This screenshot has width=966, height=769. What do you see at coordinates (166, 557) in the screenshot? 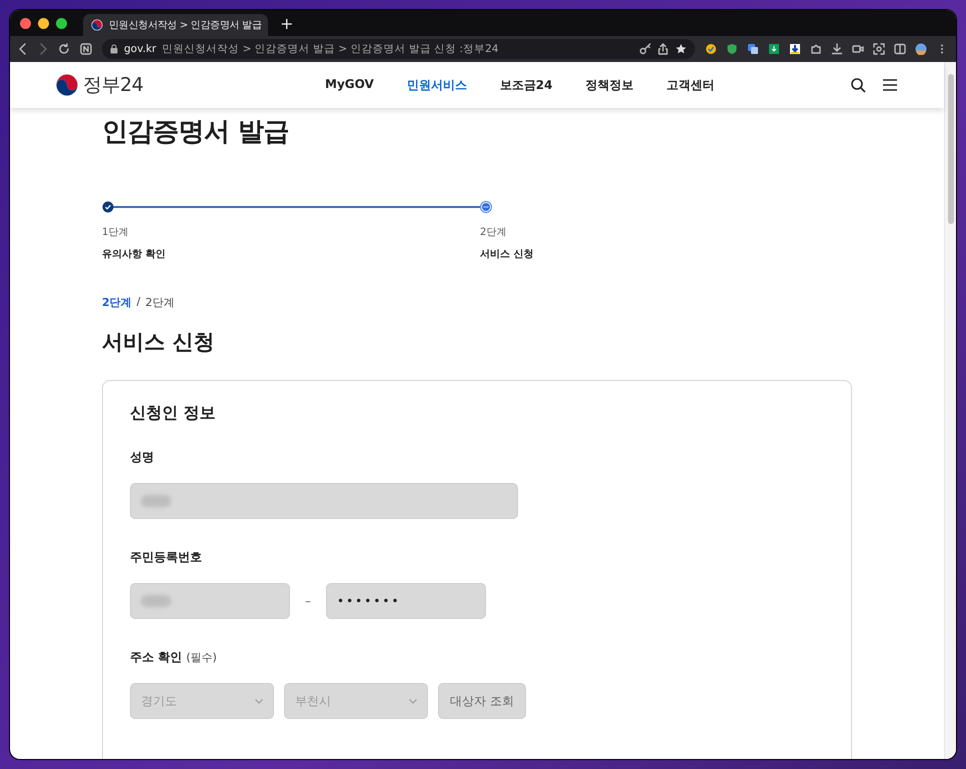
I see `field-label: 주민등록번호` at bounding box center [166, 557].